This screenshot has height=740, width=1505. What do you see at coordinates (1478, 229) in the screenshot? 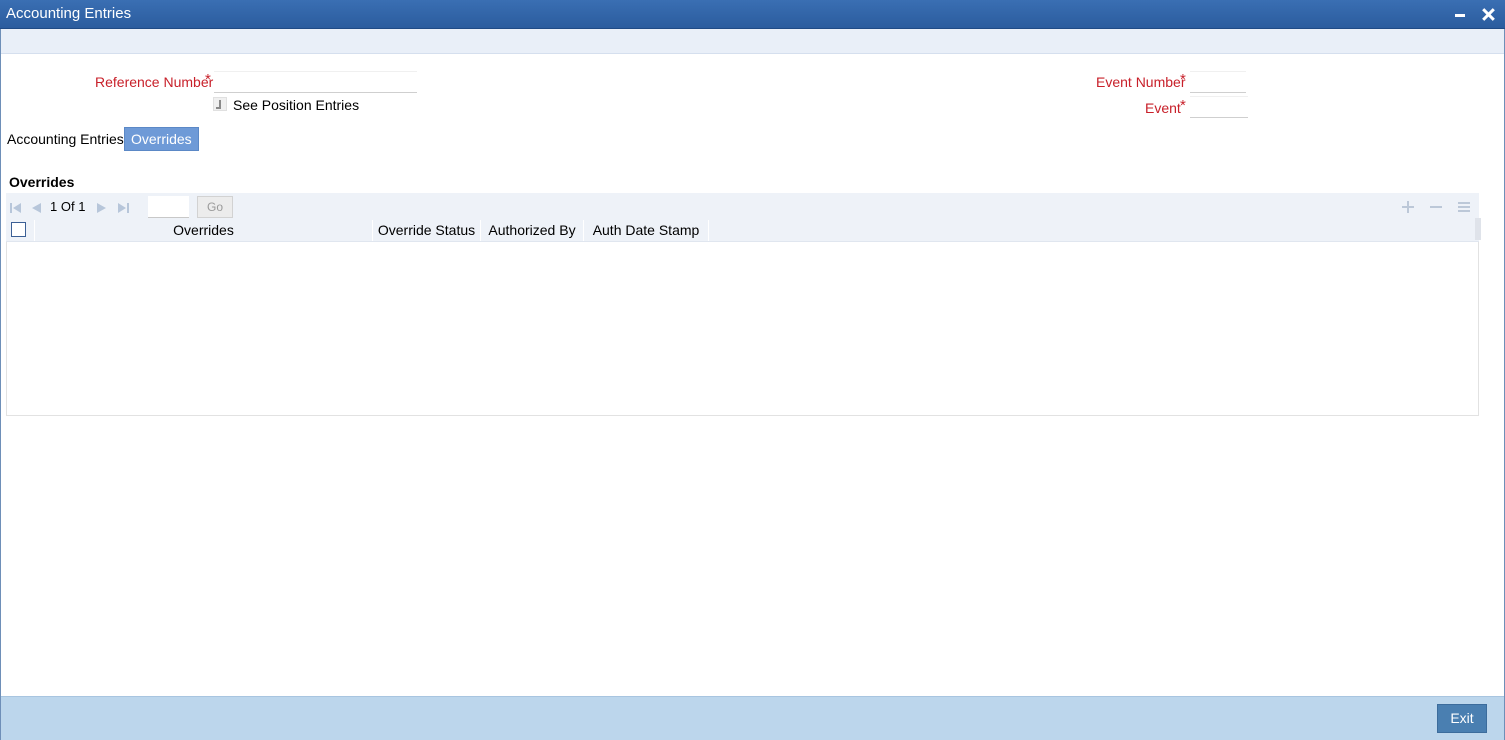
I see `grid-header-scroll-edge` at bounding box center [1478, 229].